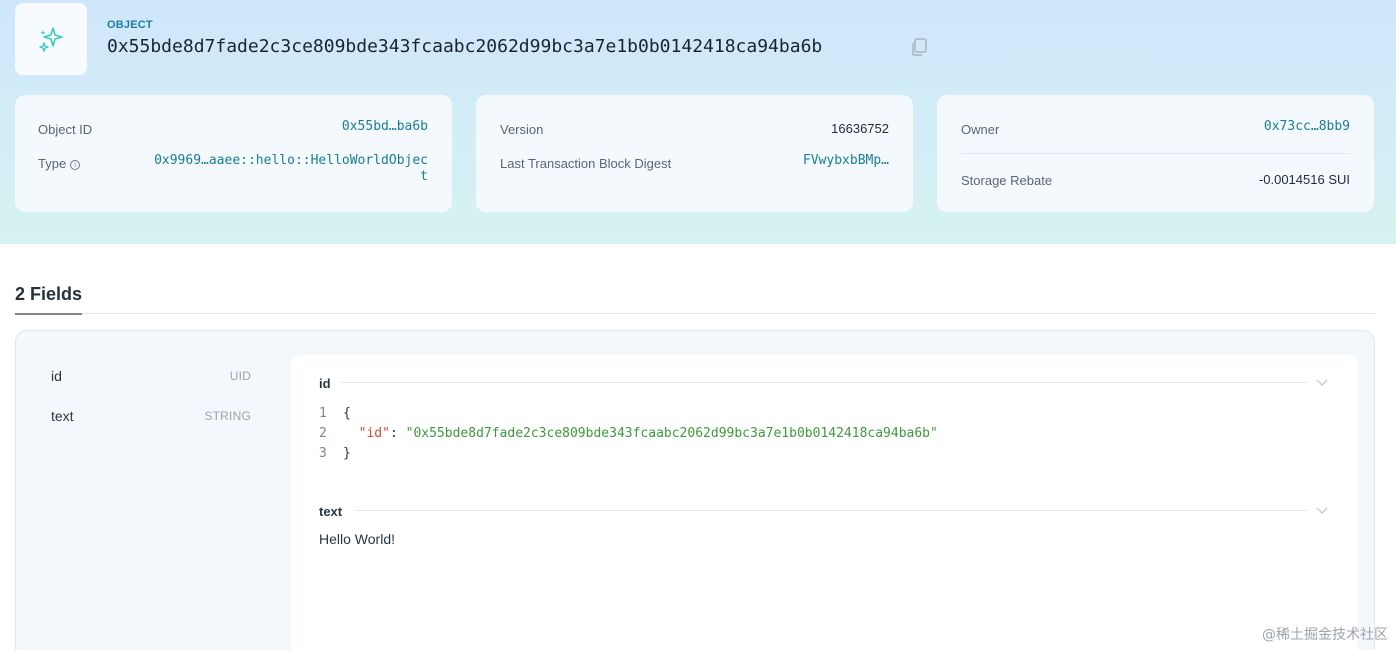  What do you see at coordinates (980, 129) in the screenshot?
I see `owner-label: Owner` at bounding box center [980, 129].